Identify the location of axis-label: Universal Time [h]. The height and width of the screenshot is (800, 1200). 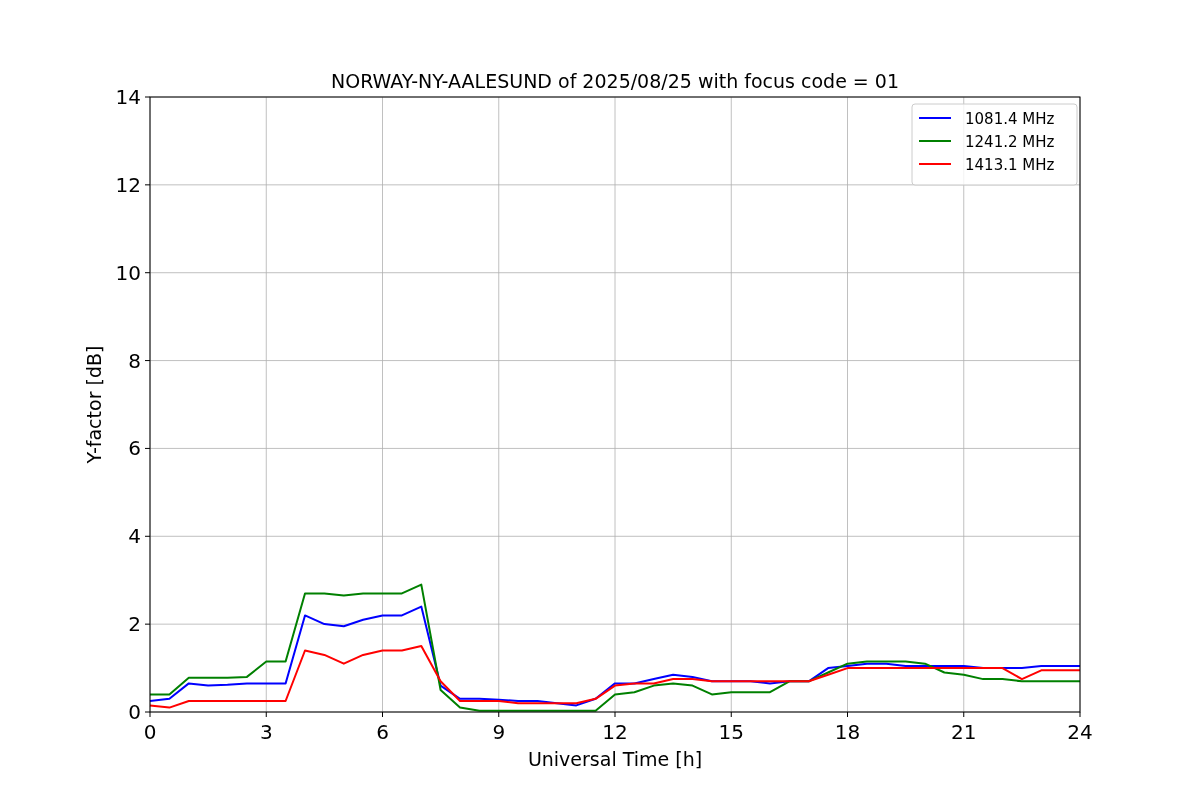
(615, 759).